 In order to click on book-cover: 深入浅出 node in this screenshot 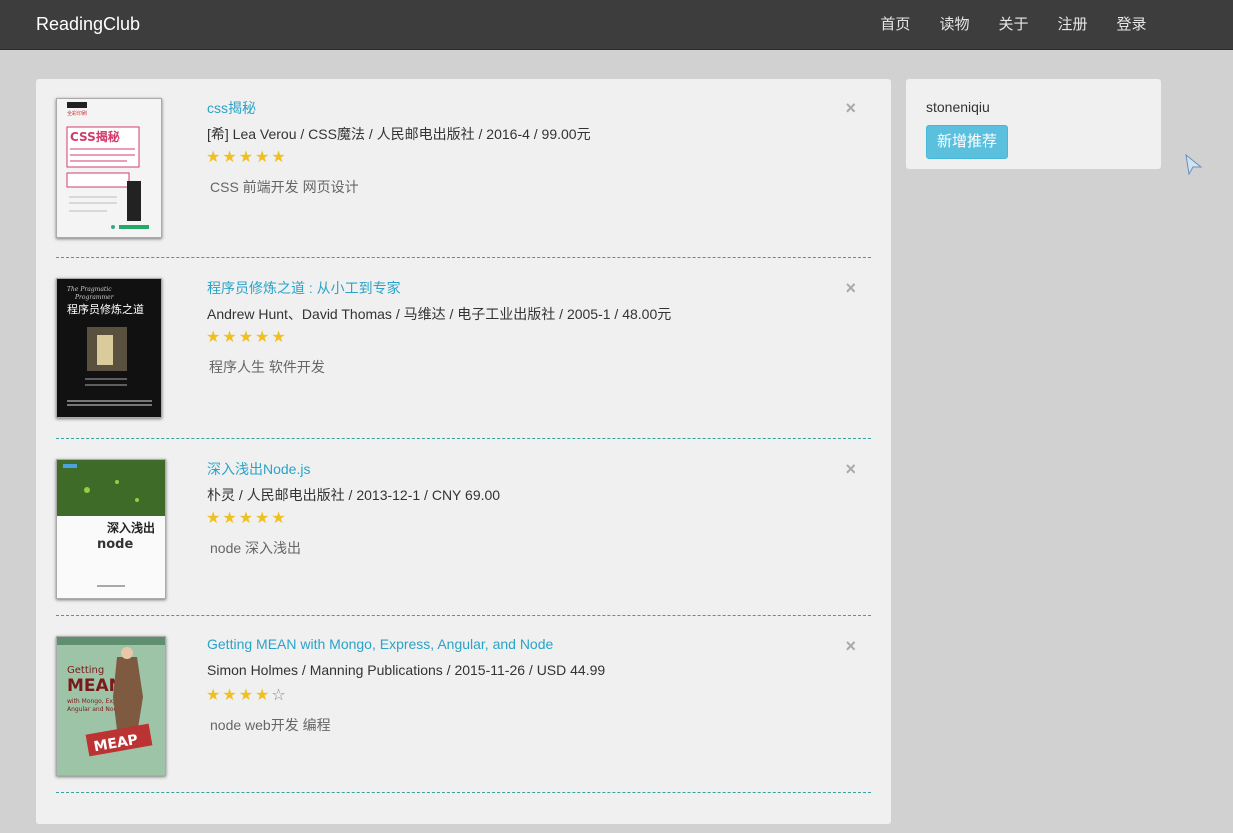, I will do `click(111, 529)`.